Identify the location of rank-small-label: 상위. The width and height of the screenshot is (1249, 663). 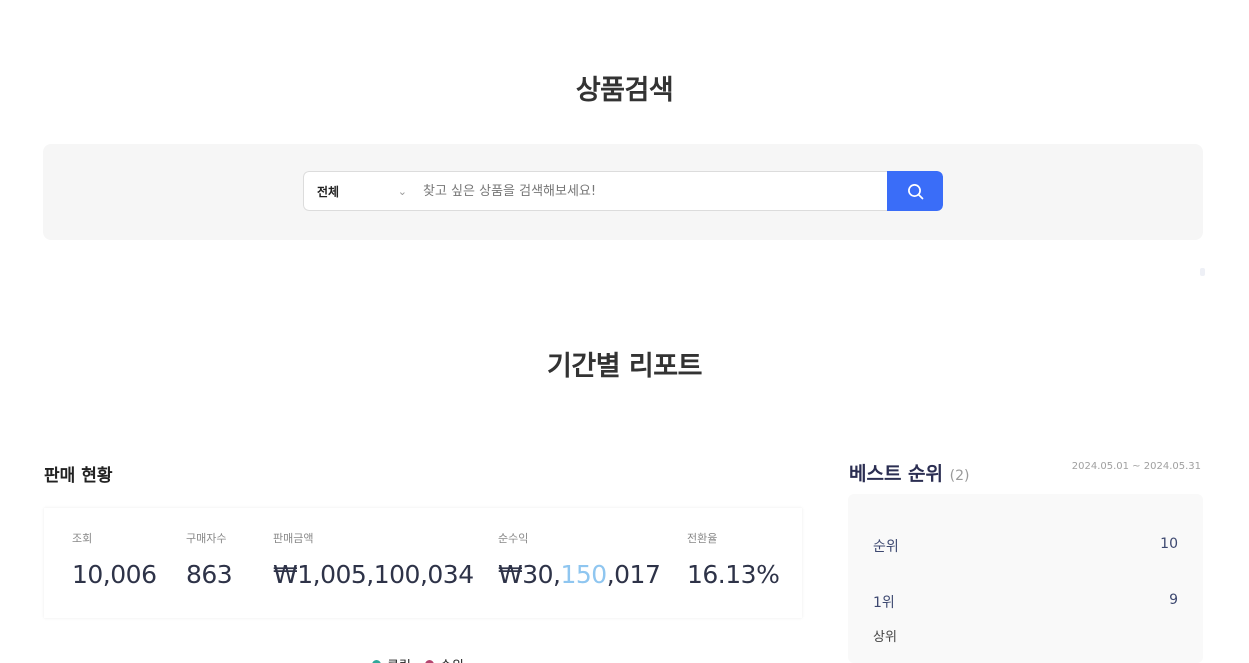
(885, 637).